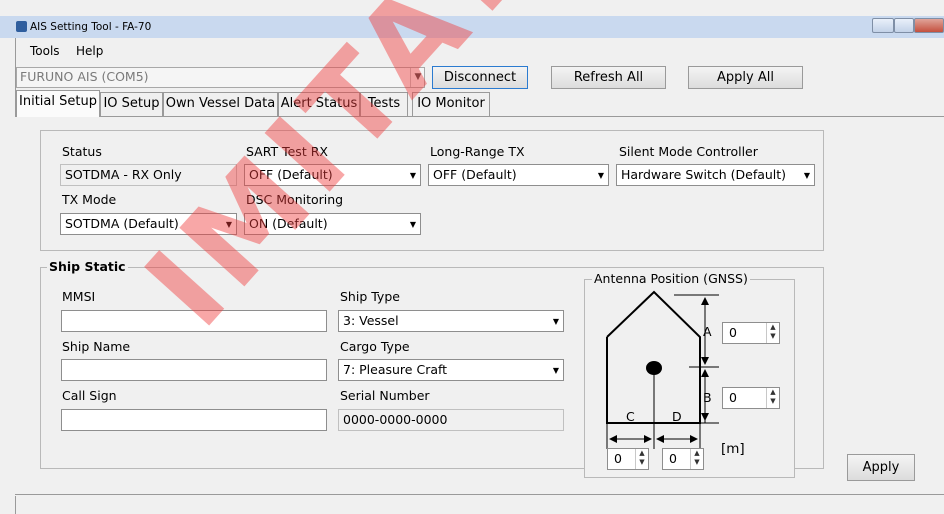 The image size is (944, 514). What do you see at coordinates (479, 494) in the screenshot?
I see `status-bar-divider` at bounding box center [479, 494].